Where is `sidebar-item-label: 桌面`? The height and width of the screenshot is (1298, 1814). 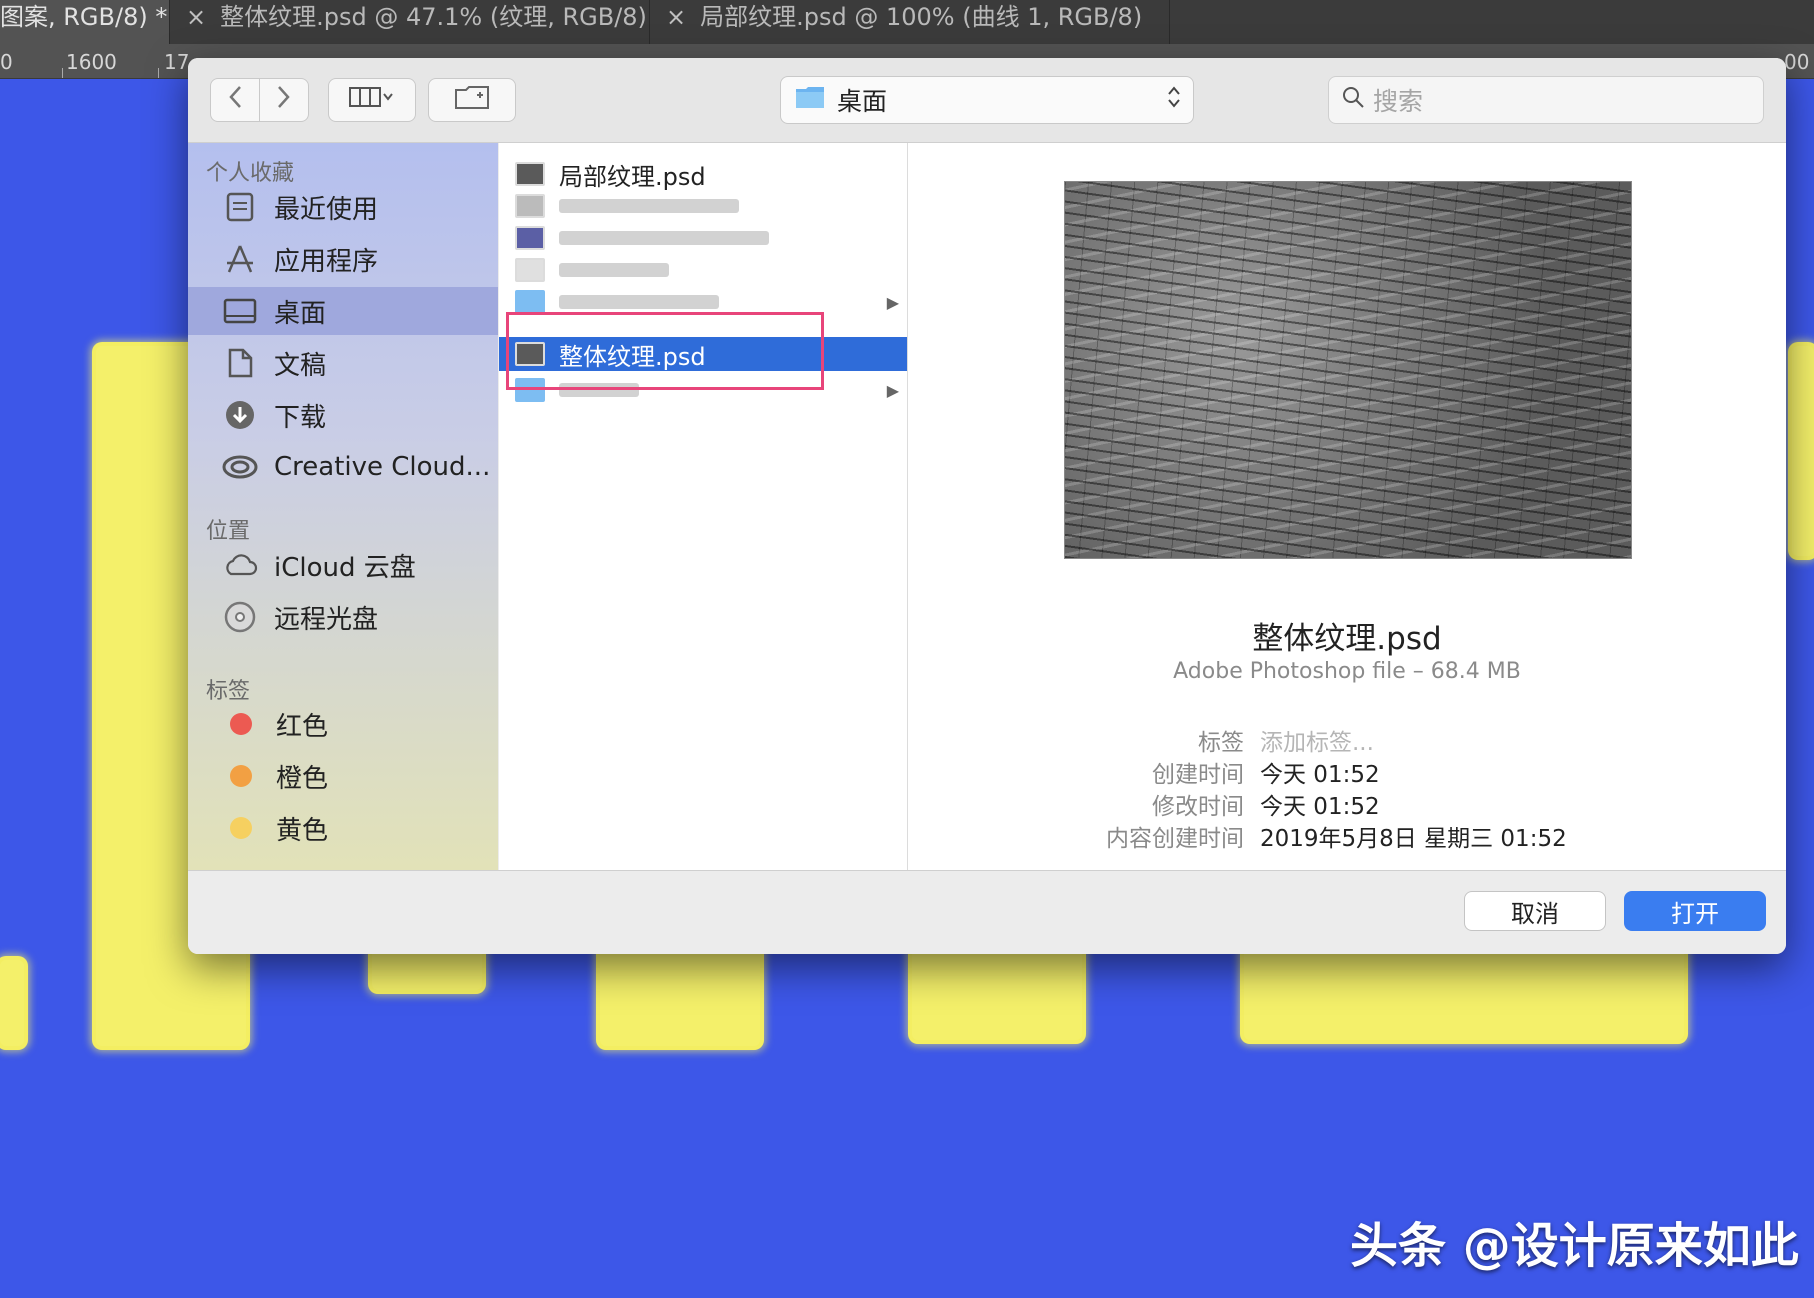 sidebar-item-label: 桌面 is located at coordinates (300, 313).